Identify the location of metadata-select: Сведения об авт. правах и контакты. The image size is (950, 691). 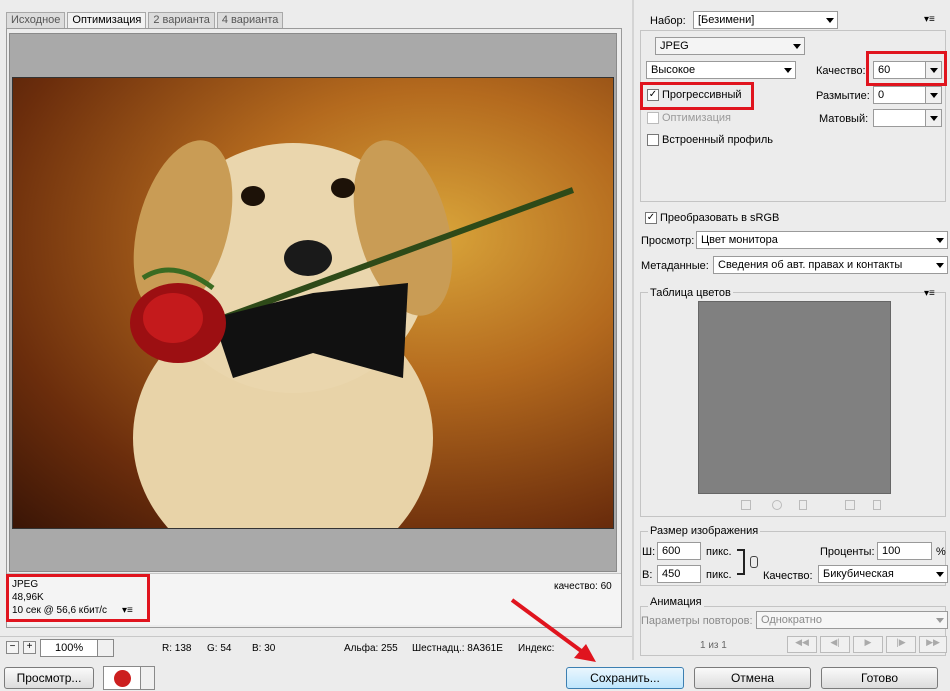
(830, 265).